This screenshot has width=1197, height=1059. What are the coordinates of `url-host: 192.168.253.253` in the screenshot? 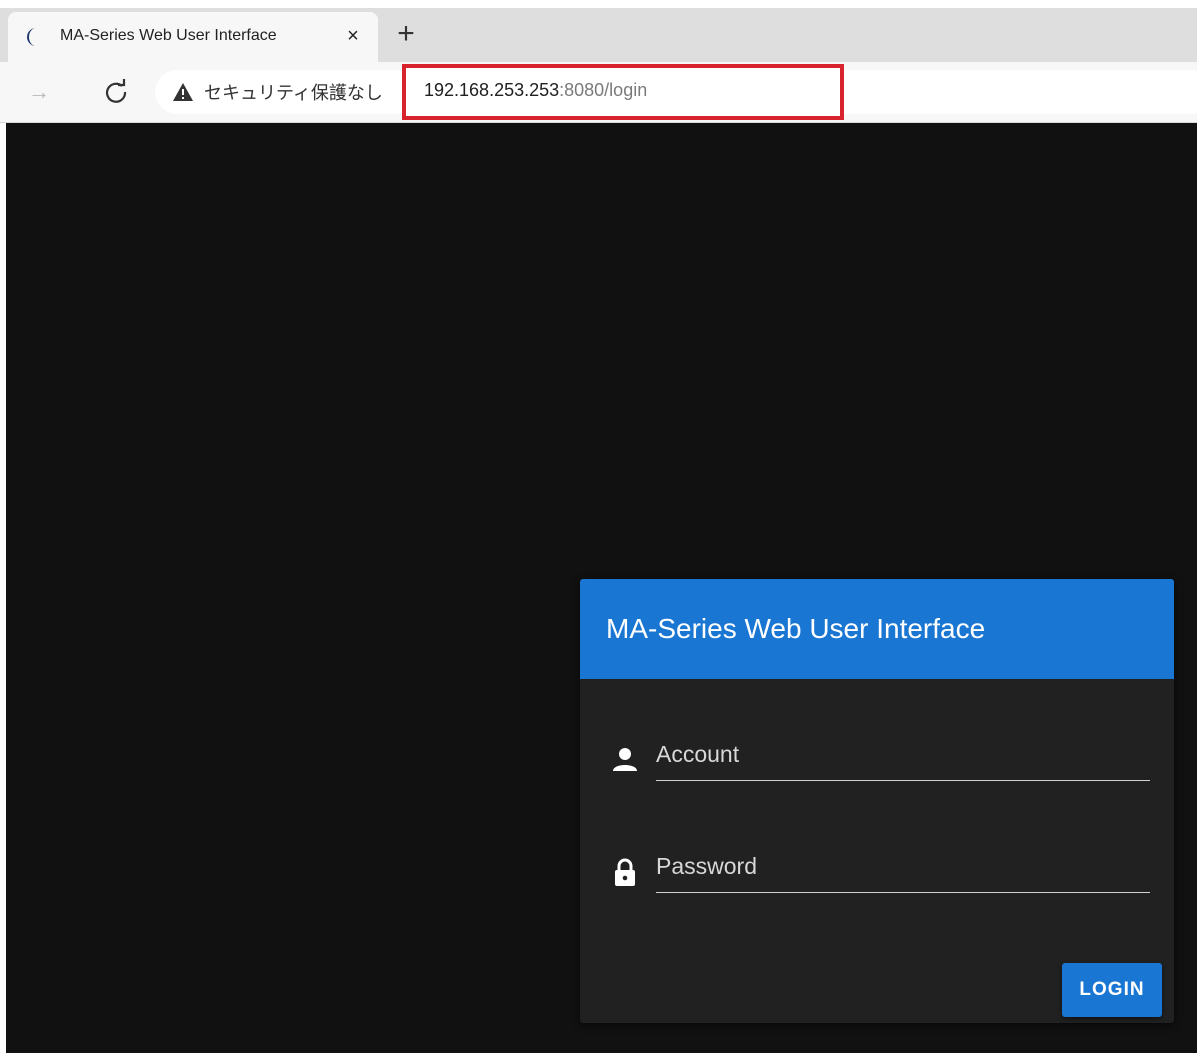 It's located at (492, 90).